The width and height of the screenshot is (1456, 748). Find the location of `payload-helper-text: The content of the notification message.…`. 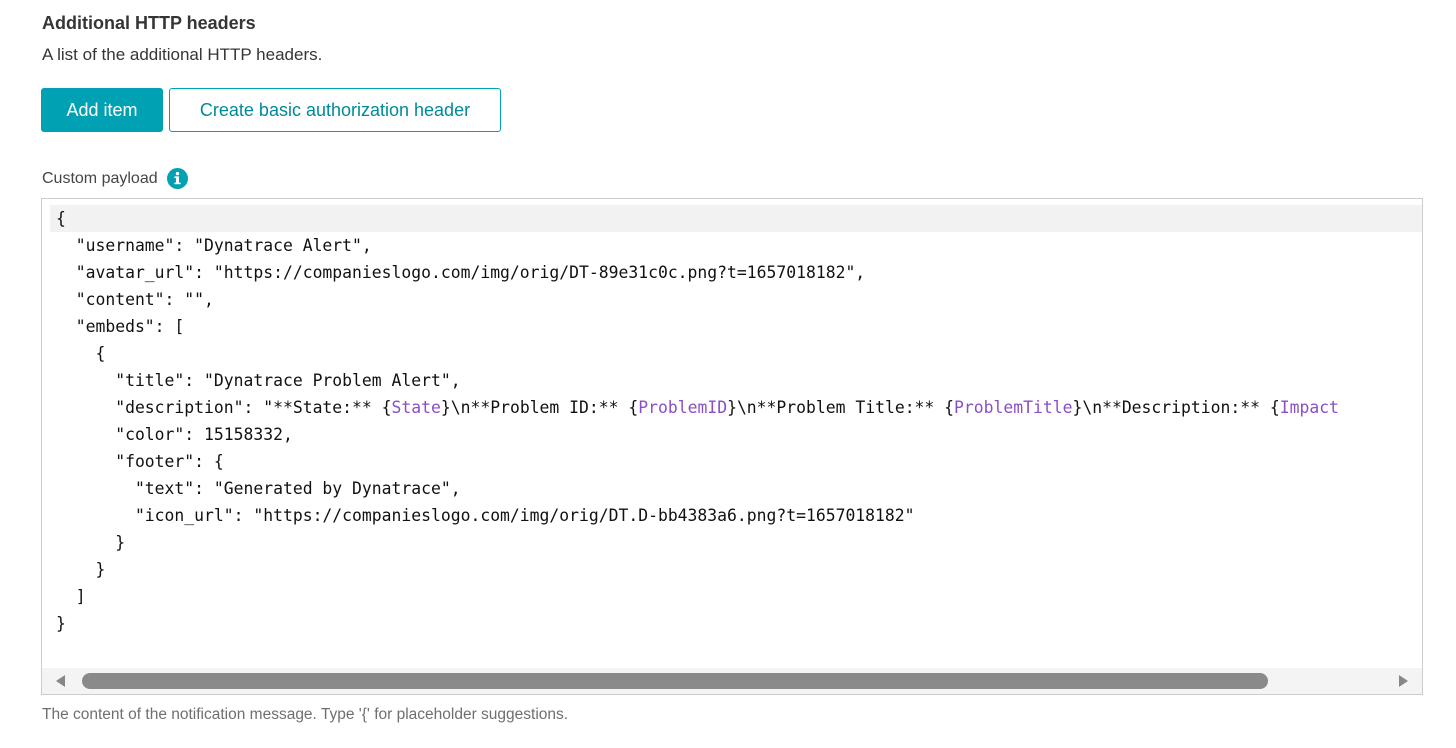

payload-helper-text: The content of the notification message.… is located at coordinates (305, 714).